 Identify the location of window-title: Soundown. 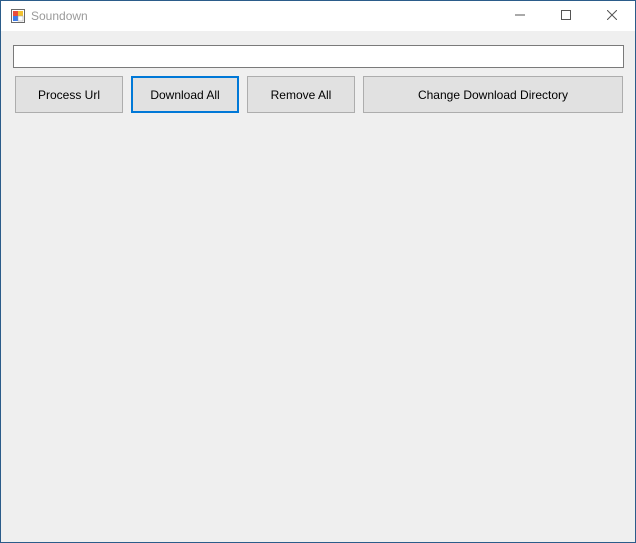
(59, 16).